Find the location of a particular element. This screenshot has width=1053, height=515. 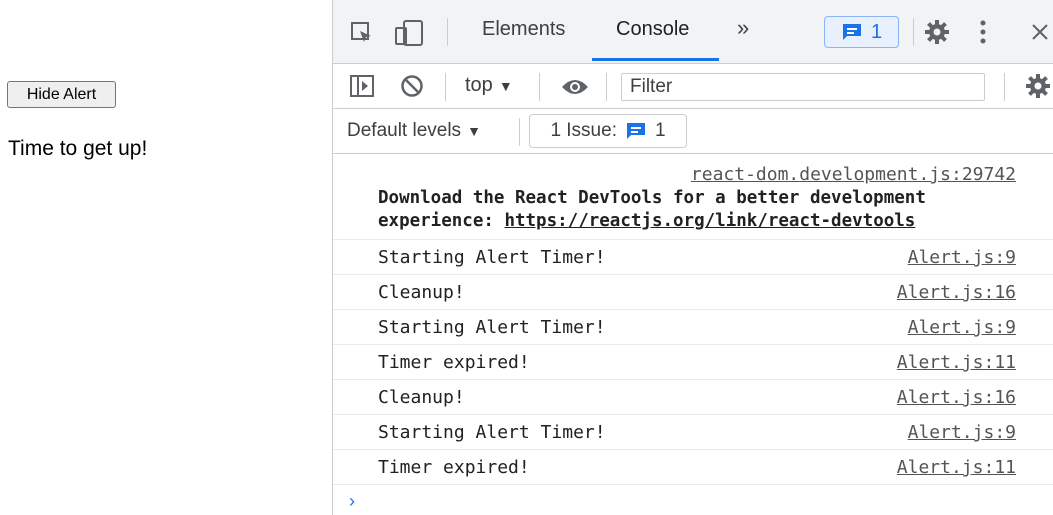

issues-button-label: 1 Issue: is located at coordinates (583, 130).